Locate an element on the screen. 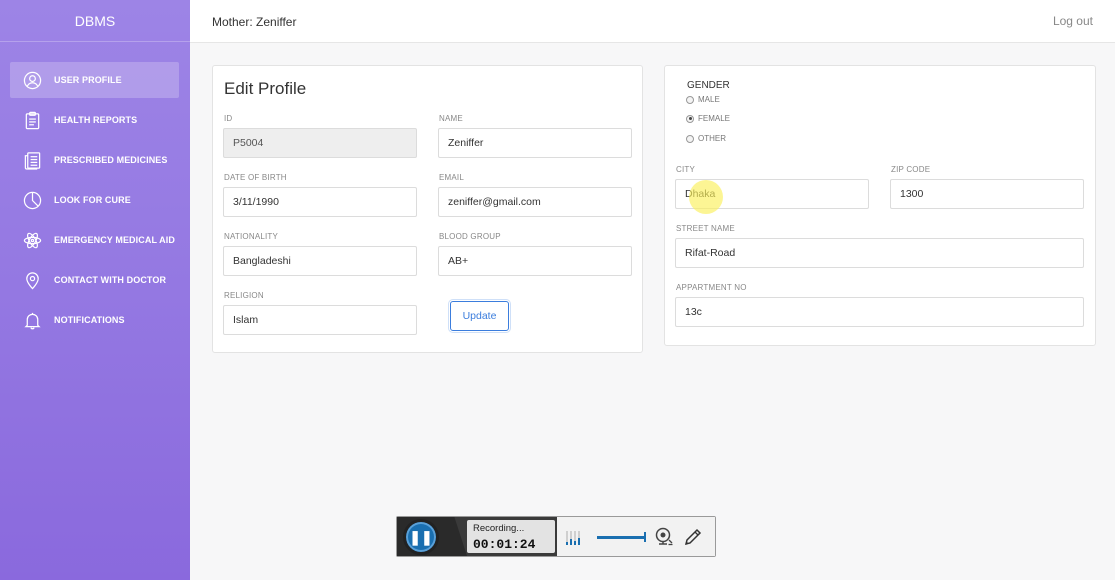 The image size is (1115, 580). pause-icon: ❚❚ is located at coordinates (421, 536).